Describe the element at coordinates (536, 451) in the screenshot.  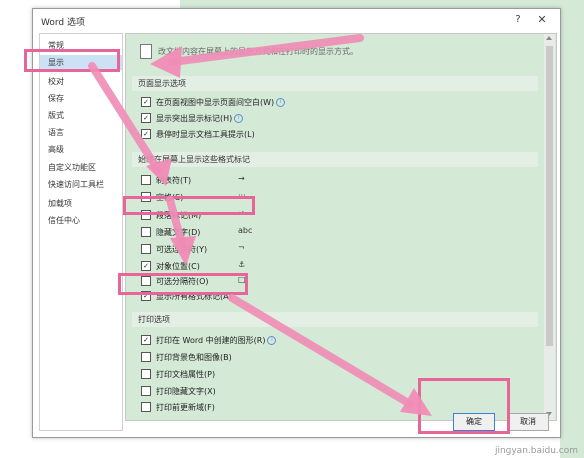
I see `watermark-text: jingyan.baidu.com` at that location.